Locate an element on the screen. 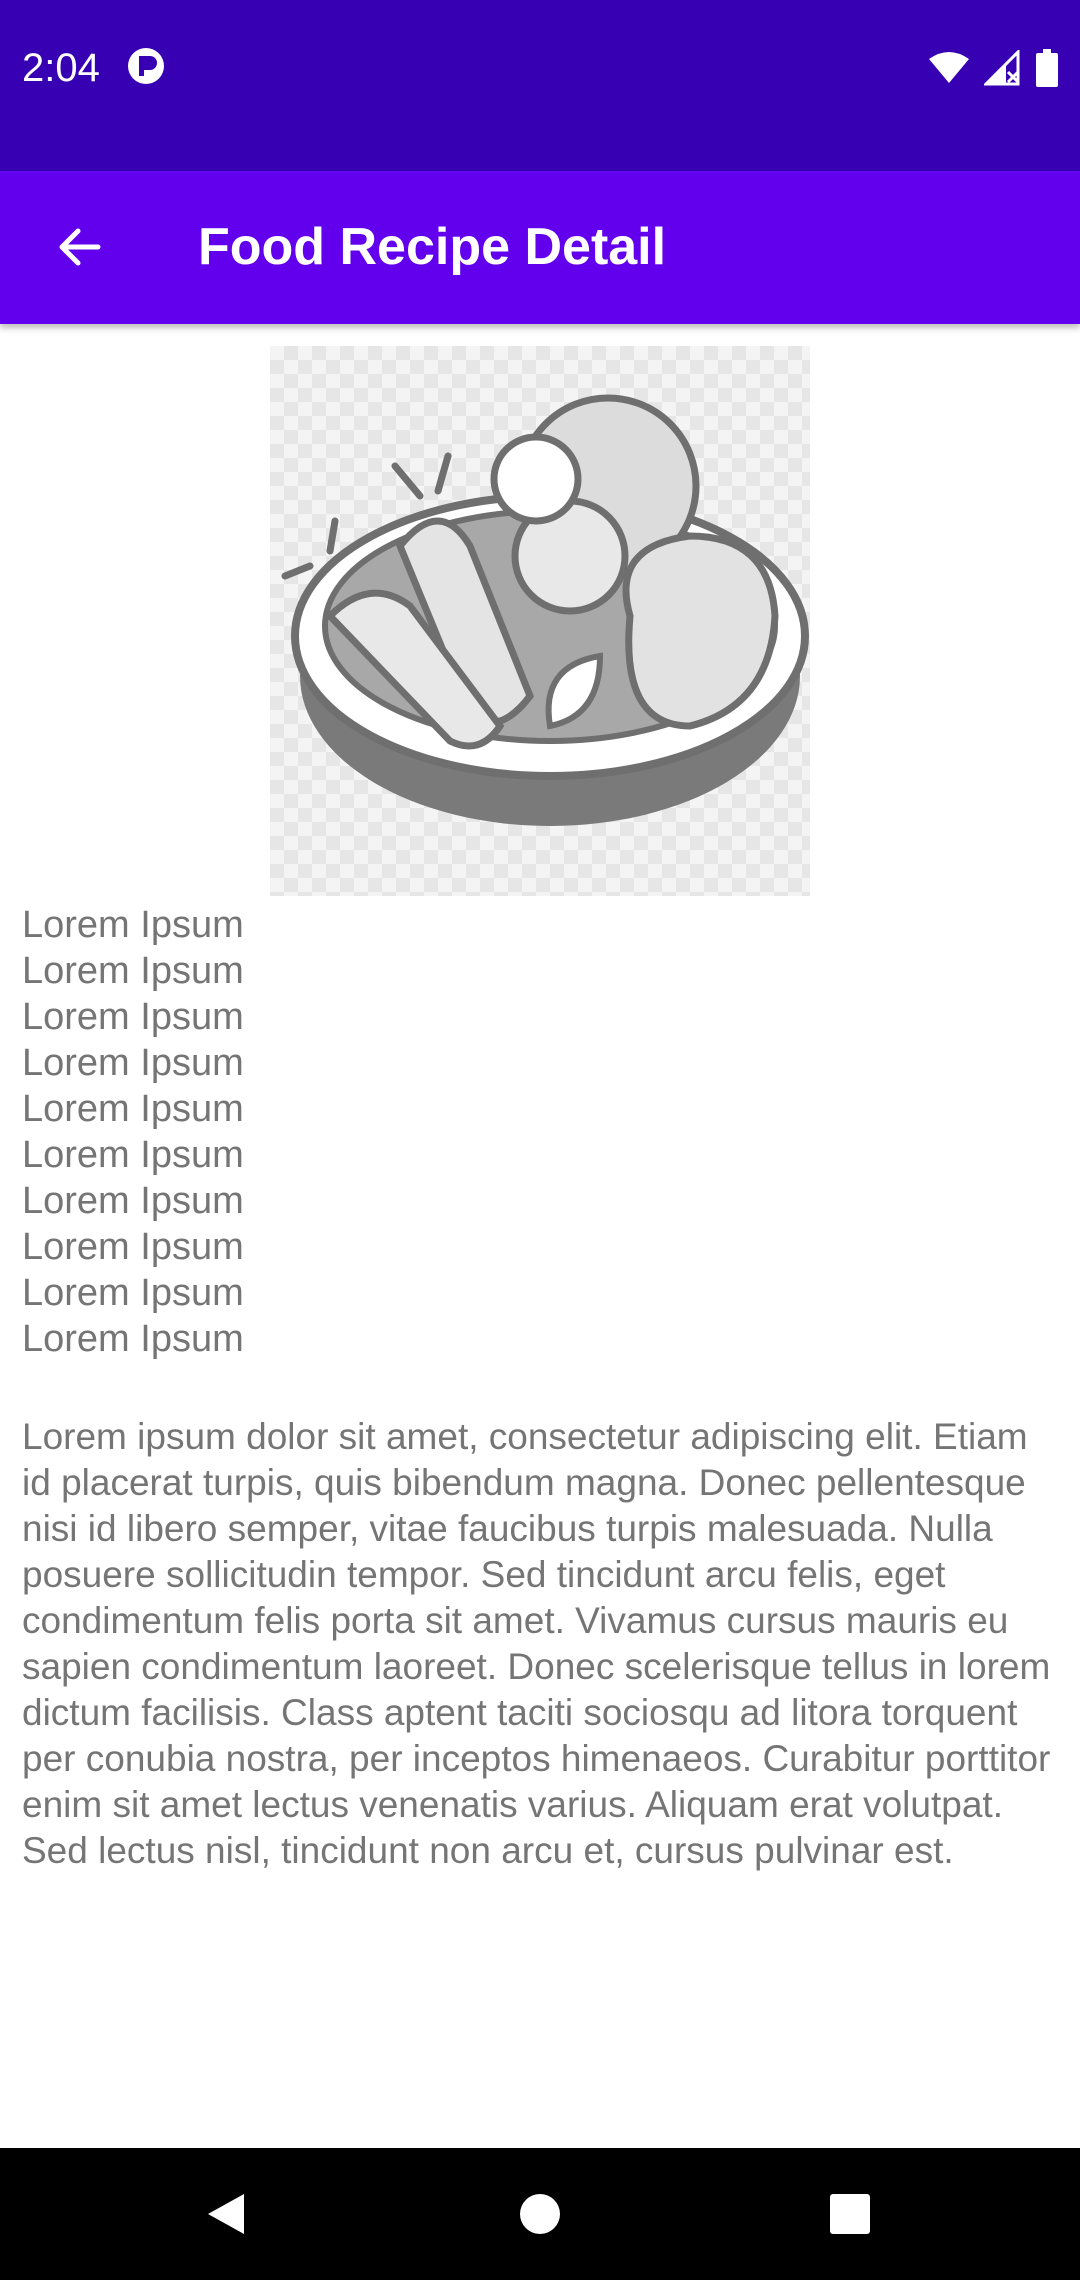 The image size is (1080, 2280). app-bar: Food Recipe Detail is located at coordinates (540, 247).